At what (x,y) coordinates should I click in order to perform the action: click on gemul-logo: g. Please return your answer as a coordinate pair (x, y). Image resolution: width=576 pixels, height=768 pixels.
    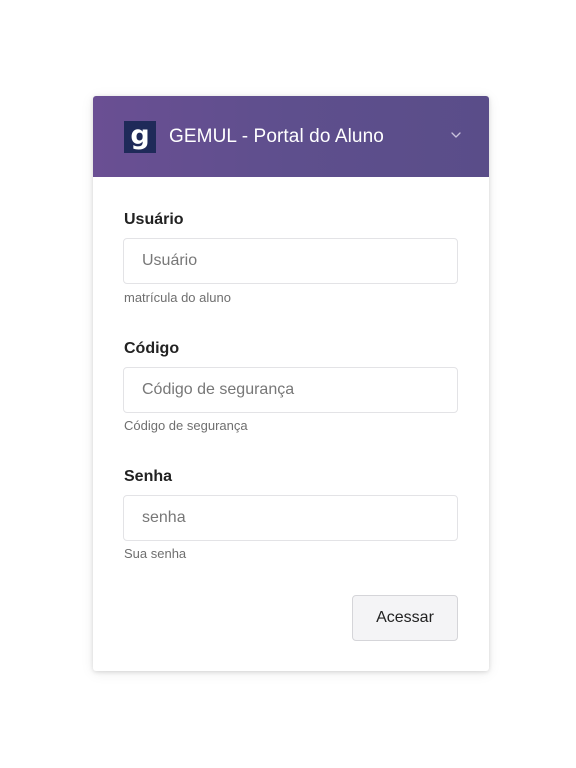
    Looking at the image, I should click on (140, 136).